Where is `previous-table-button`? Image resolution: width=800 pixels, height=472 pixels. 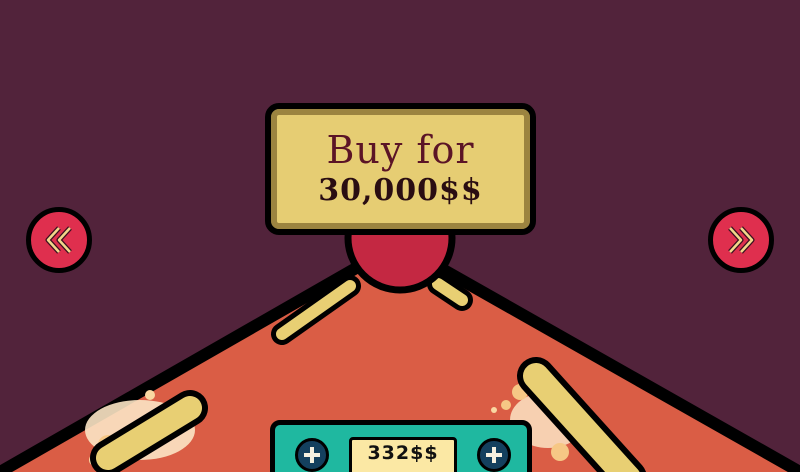 previous-table-button is located at coordinates (59, 240).